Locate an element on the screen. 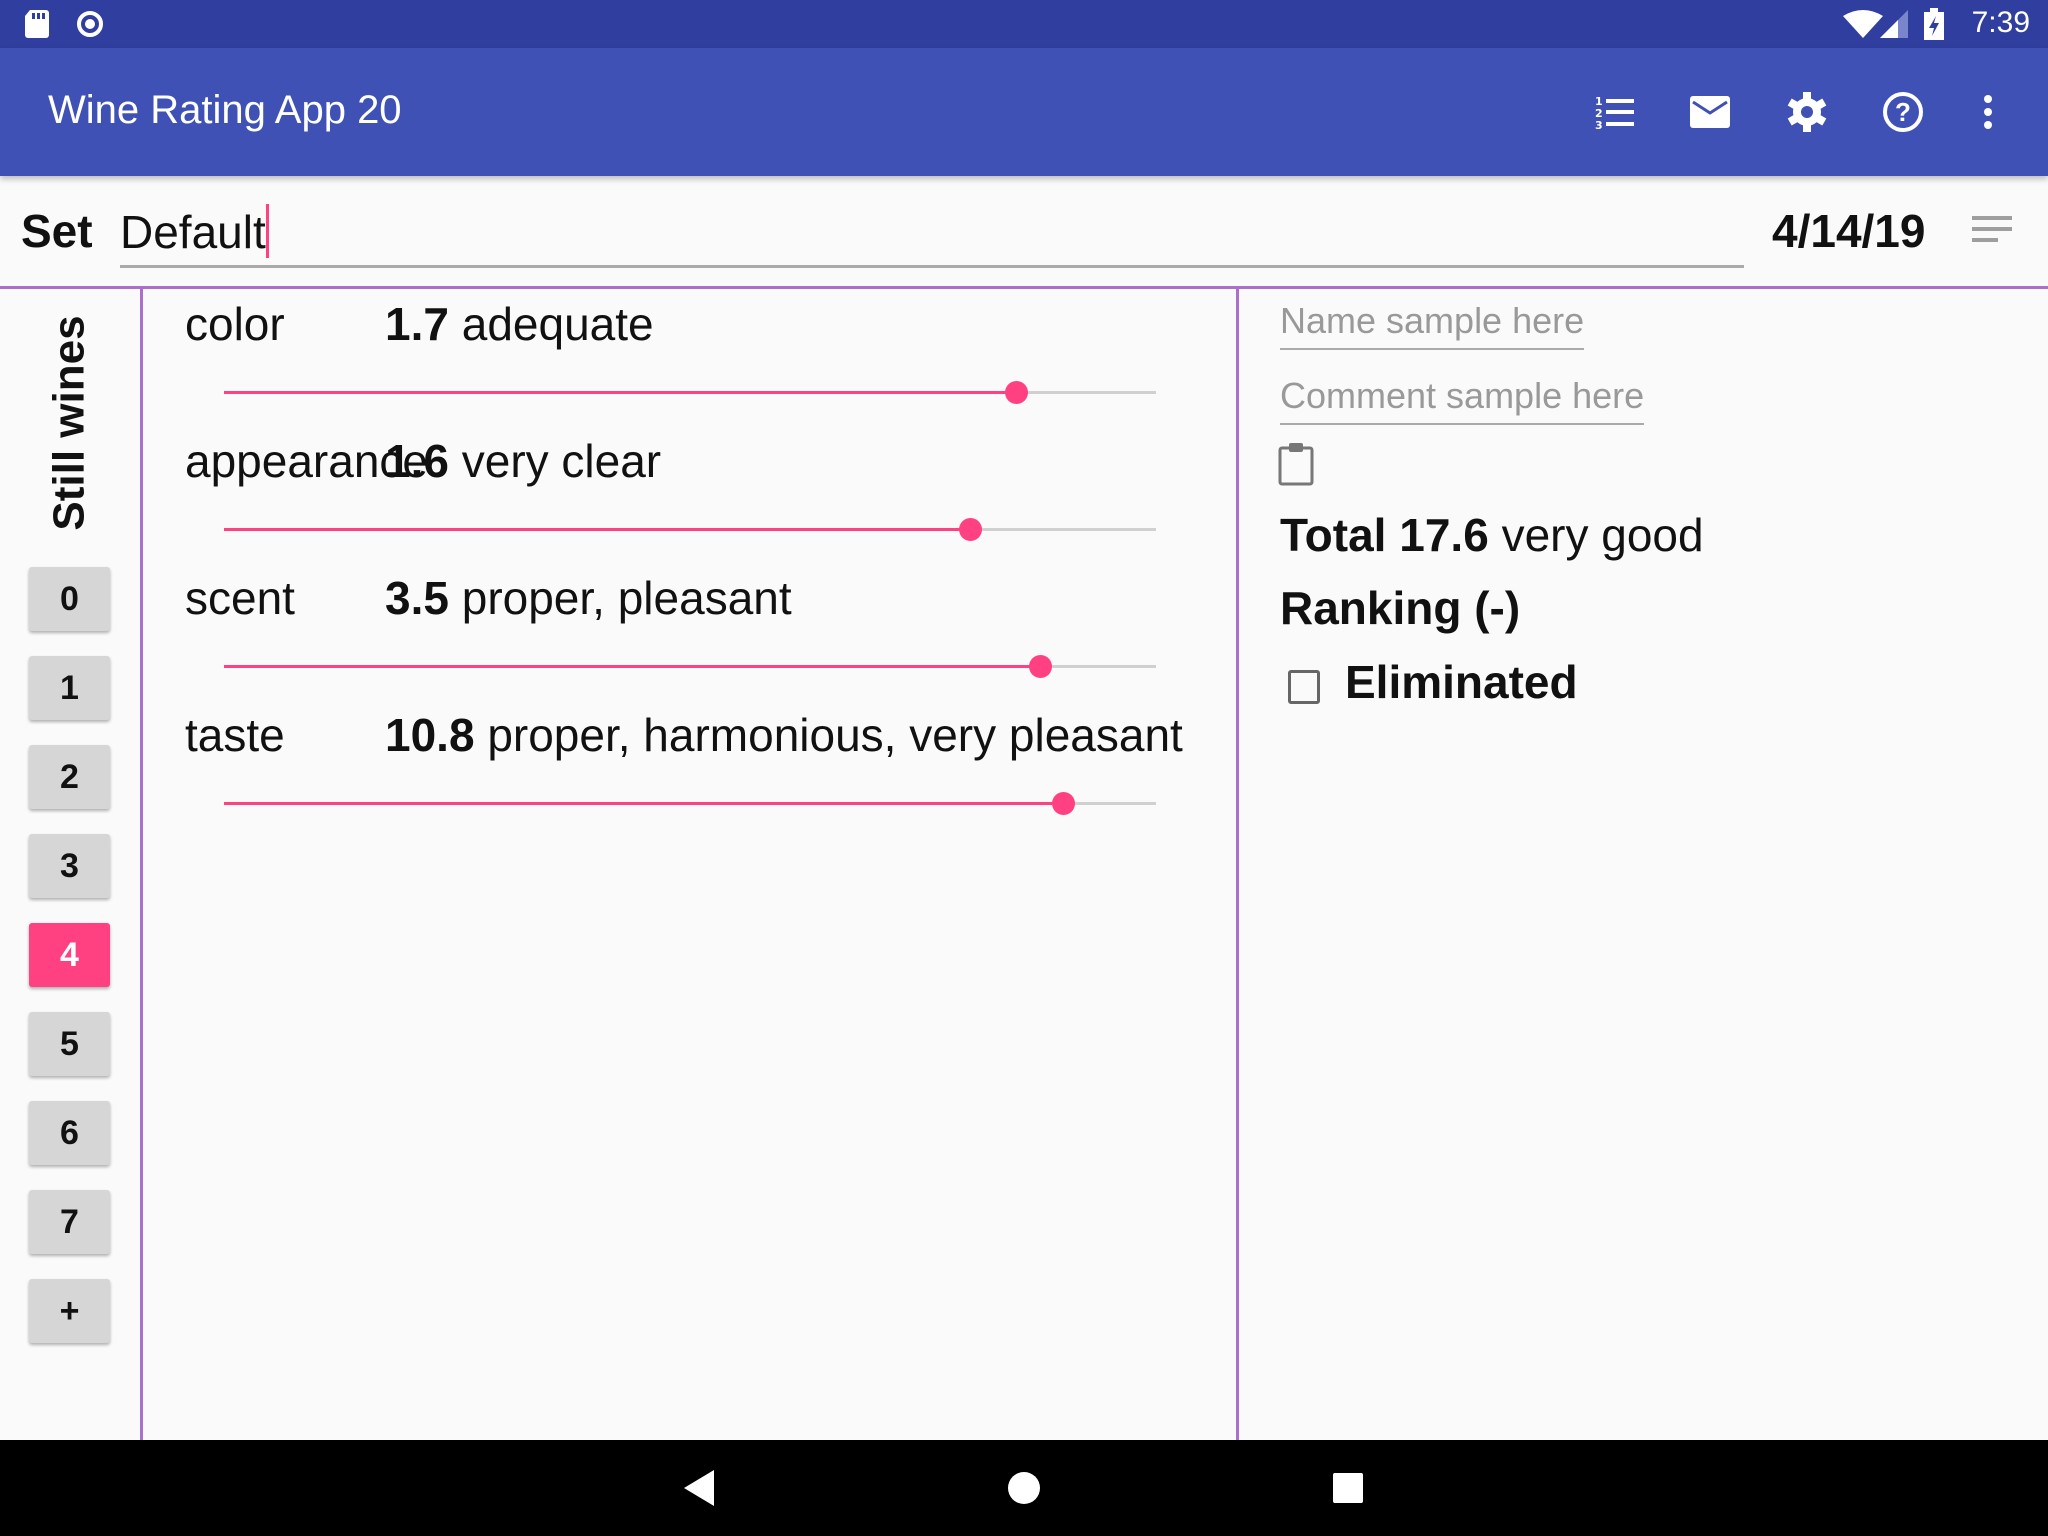 This screenshot has width=2048, height=1536. wine-button: 4 is located at coordinates (69, 955).